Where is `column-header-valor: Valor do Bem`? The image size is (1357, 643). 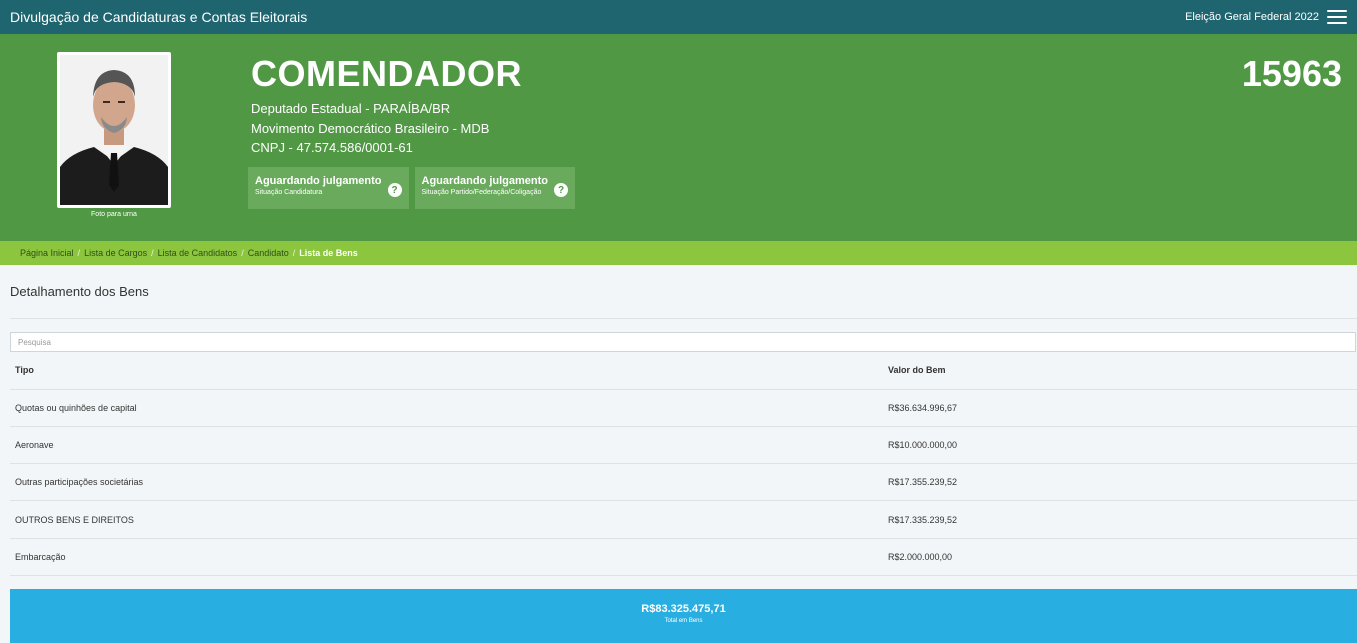
column-header-valor: Valor do Bem is located at coordinates (1120, 371).